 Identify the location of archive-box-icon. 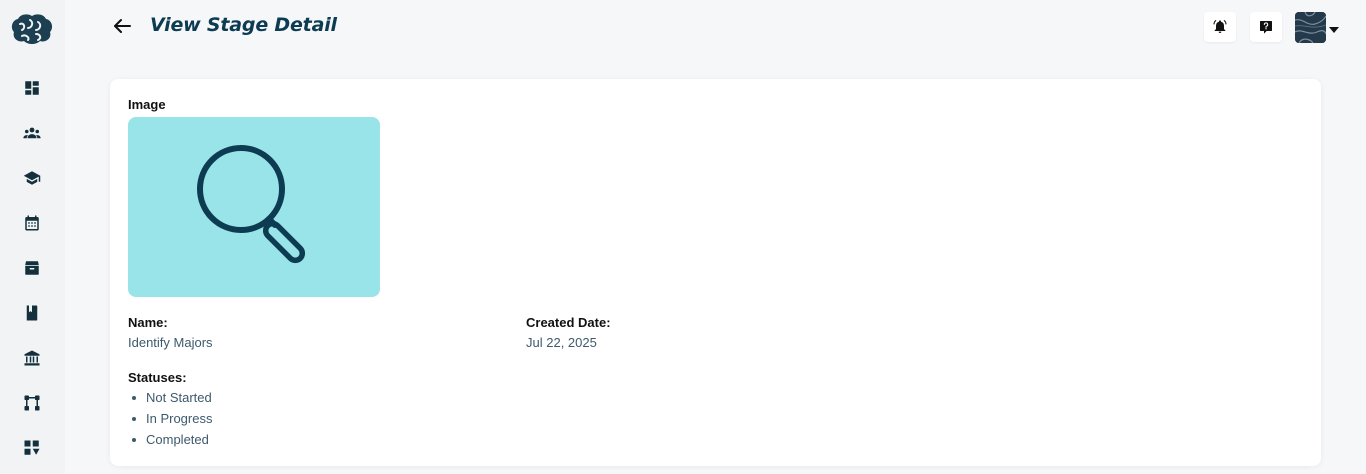
(32, 268).